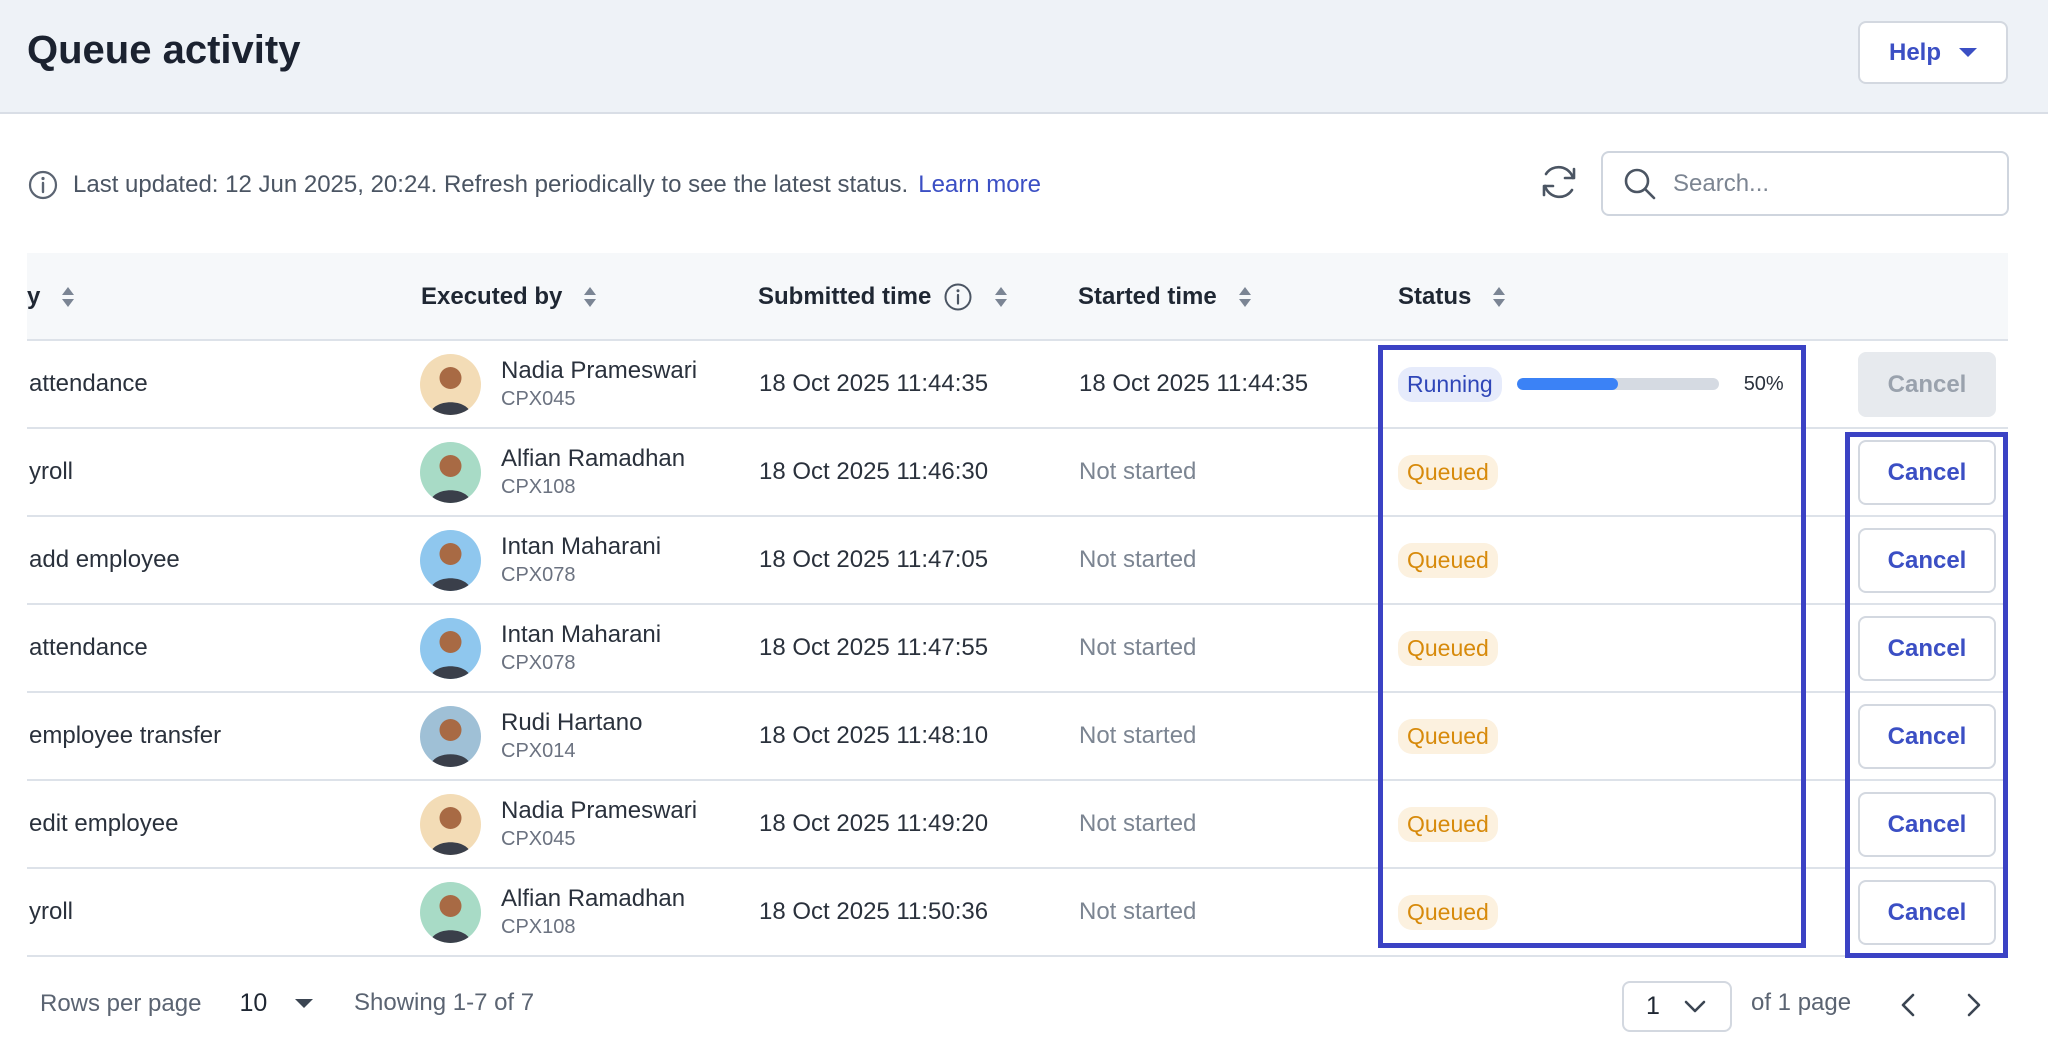  Describe the element at coordinates (104, 823) in the screenshot. I see `job-name: edit employee` at that location.